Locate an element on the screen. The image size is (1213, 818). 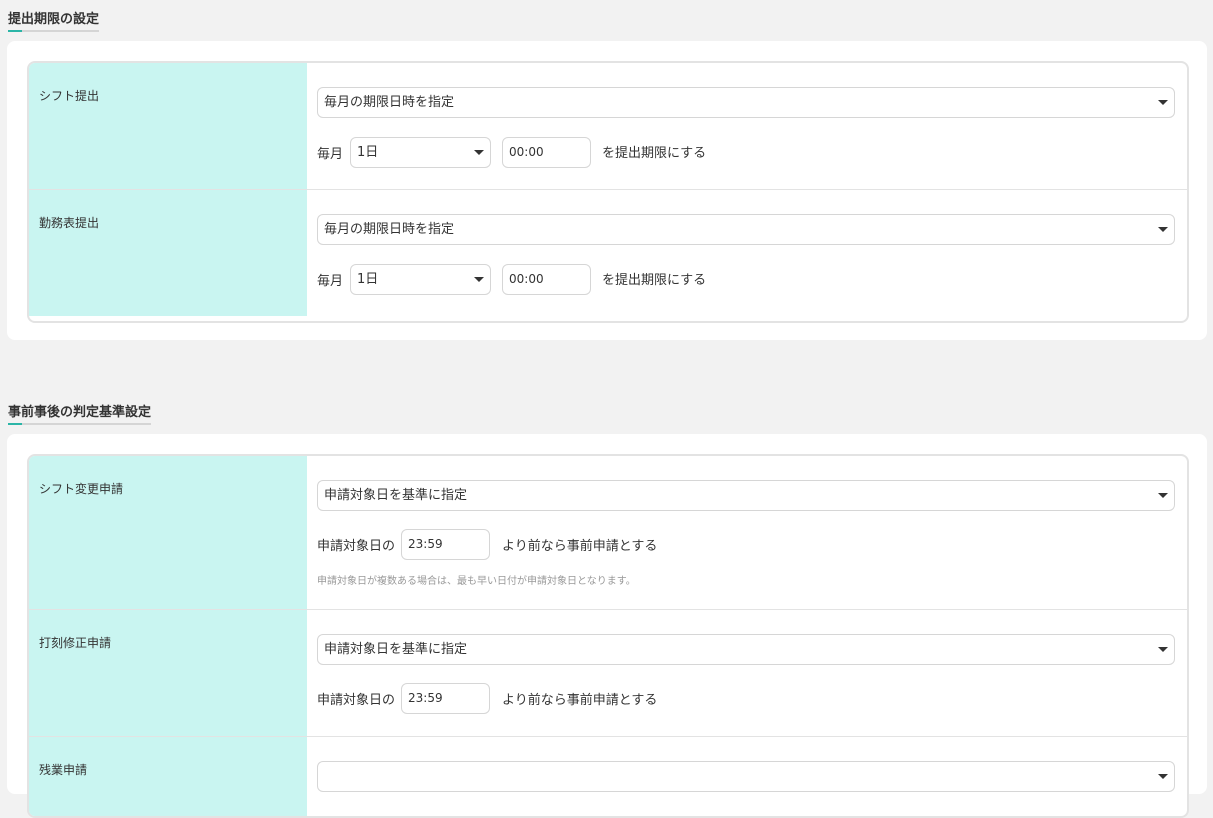
row-label: シフト提出 is located at coordinates (168, 126).